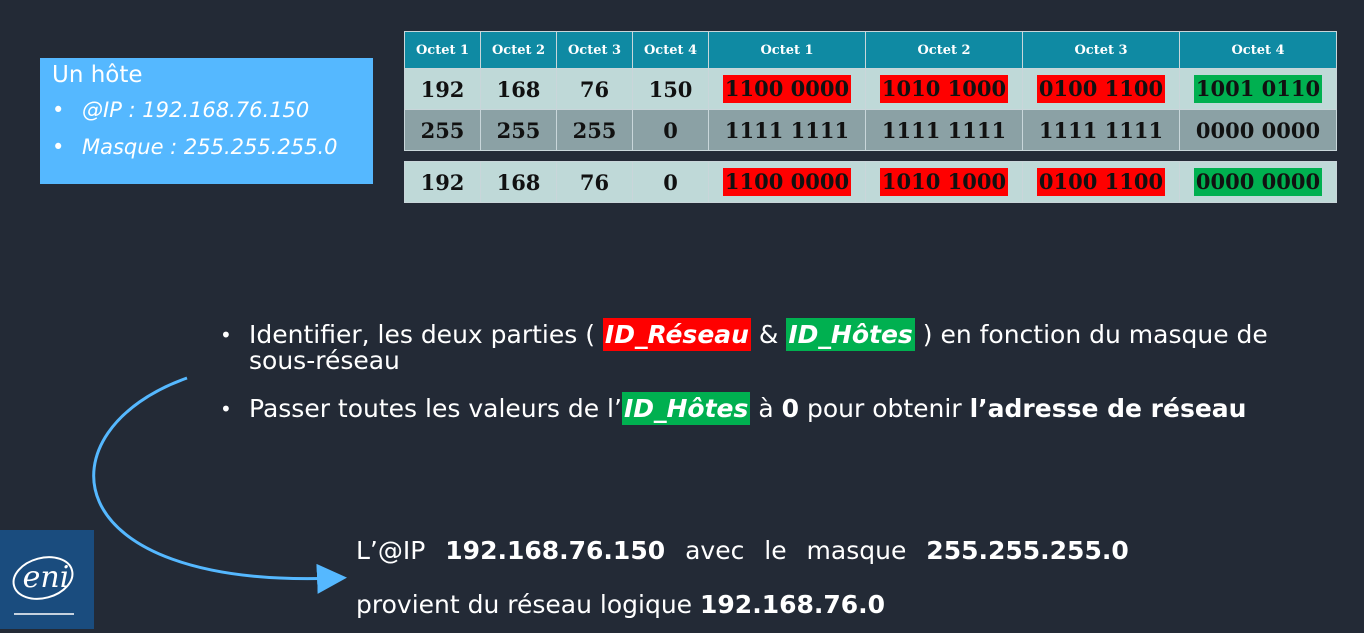 The image size is (1364, 633). Describe the element at coordinates (790, 408) in the screenshot. I see `zero-value: 0` at that location.